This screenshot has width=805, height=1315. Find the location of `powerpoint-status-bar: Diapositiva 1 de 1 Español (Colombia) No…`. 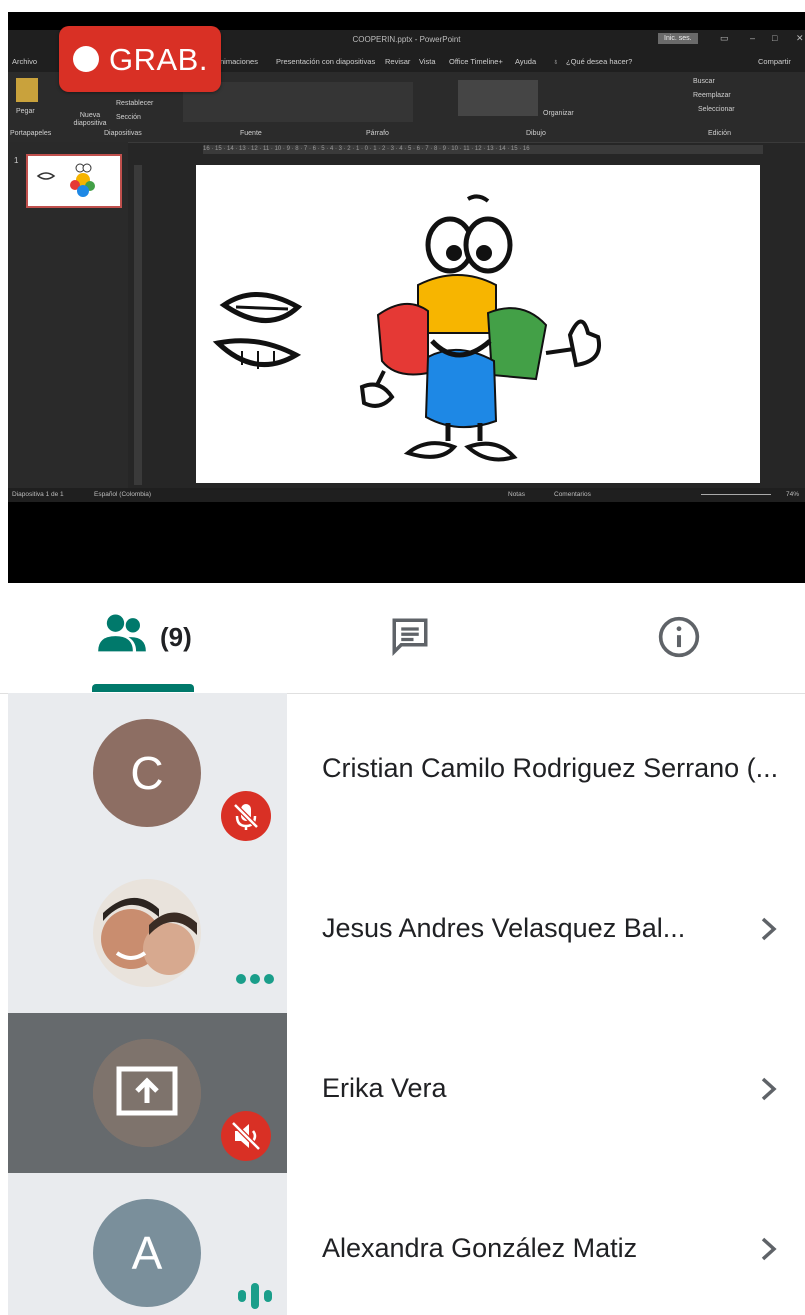

powerpoint-status-bar: Diapositiva 1 de 1 Español (Colombia) No… is located at coordinates (406, 495).